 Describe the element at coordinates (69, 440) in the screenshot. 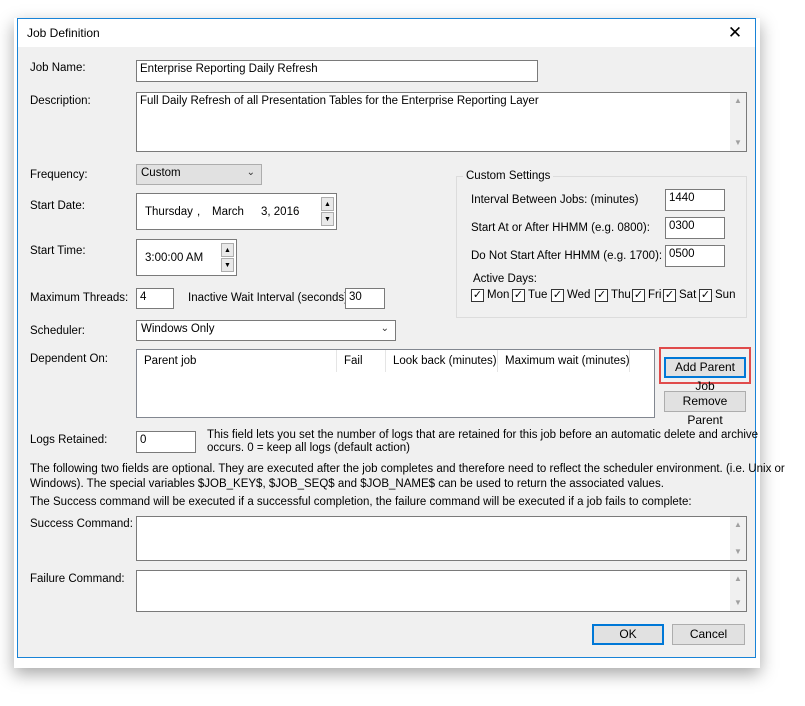

I see `logs-retained-label: Logs Retained:` at that location.